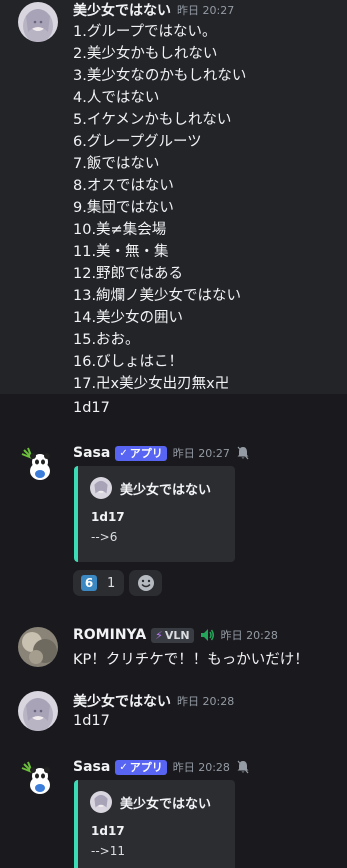 Image resolution: width=347 pixels, height=868 pixels. Describe the element at coordinates (159, 635) in the screenshot. I see `bolt-icon: ⚡` at that location.